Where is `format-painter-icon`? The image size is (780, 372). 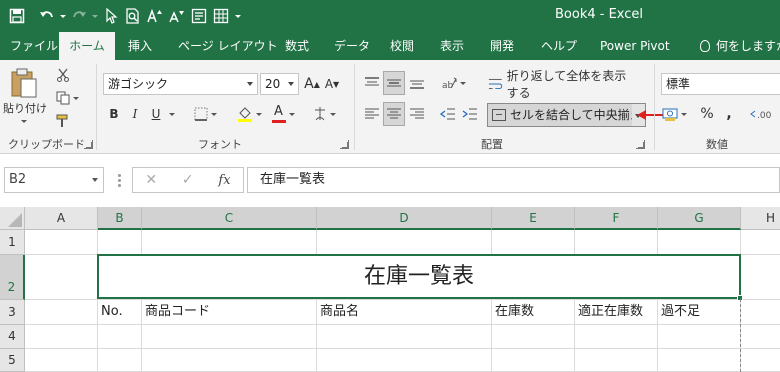 format-painter-icon is located at coordinates (63, 121).